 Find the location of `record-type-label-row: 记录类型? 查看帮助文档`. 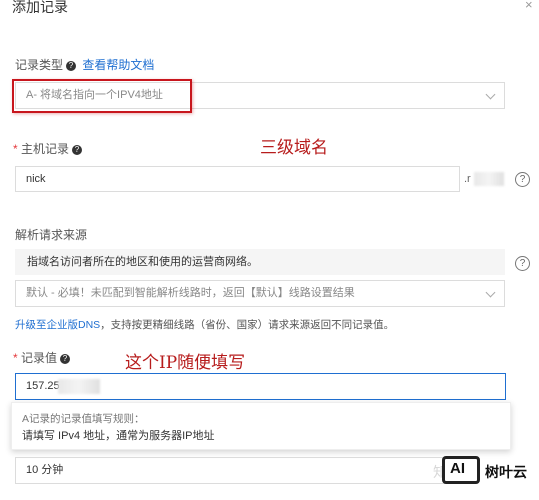

record-type-label-row: 记录类型? 查看帮助文档 is located at coordinates (84, 64).